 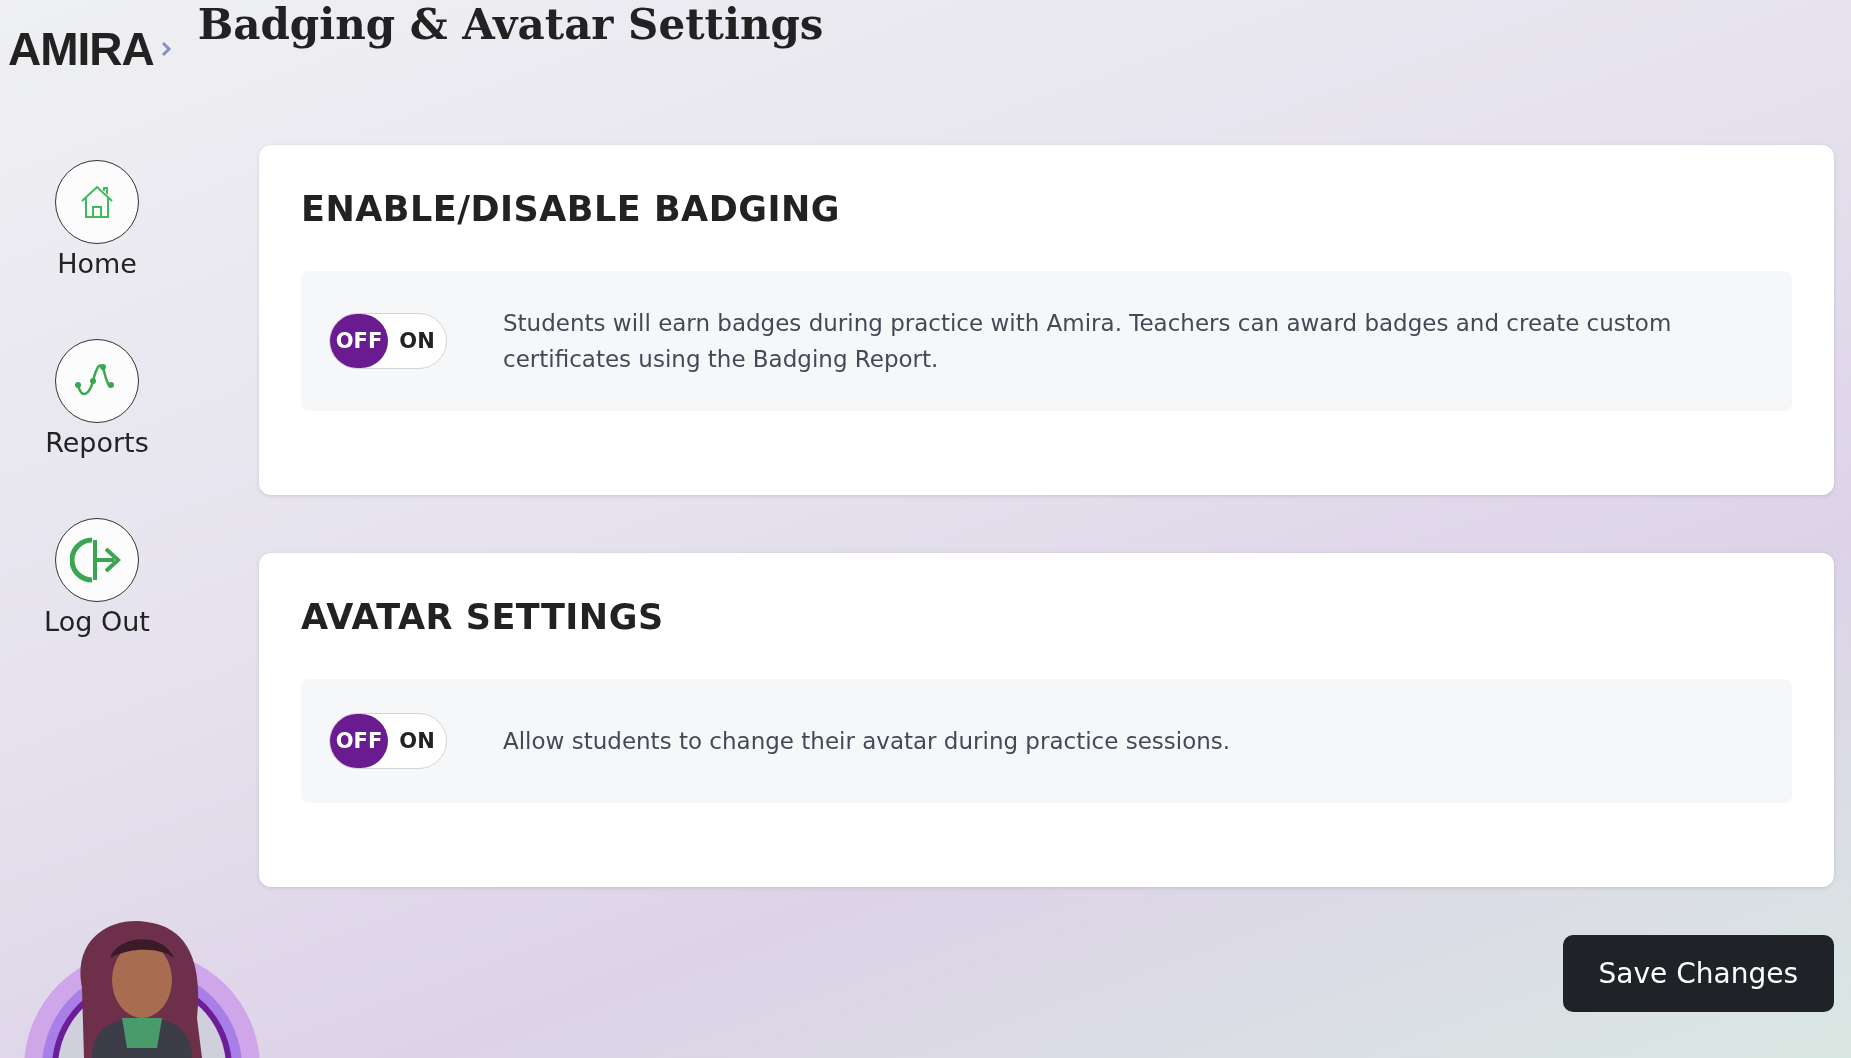 What do you see at coordinates (97, 621) in the screenshot?
I see `nav-label: Log Out` at bounding box center [97, 621].